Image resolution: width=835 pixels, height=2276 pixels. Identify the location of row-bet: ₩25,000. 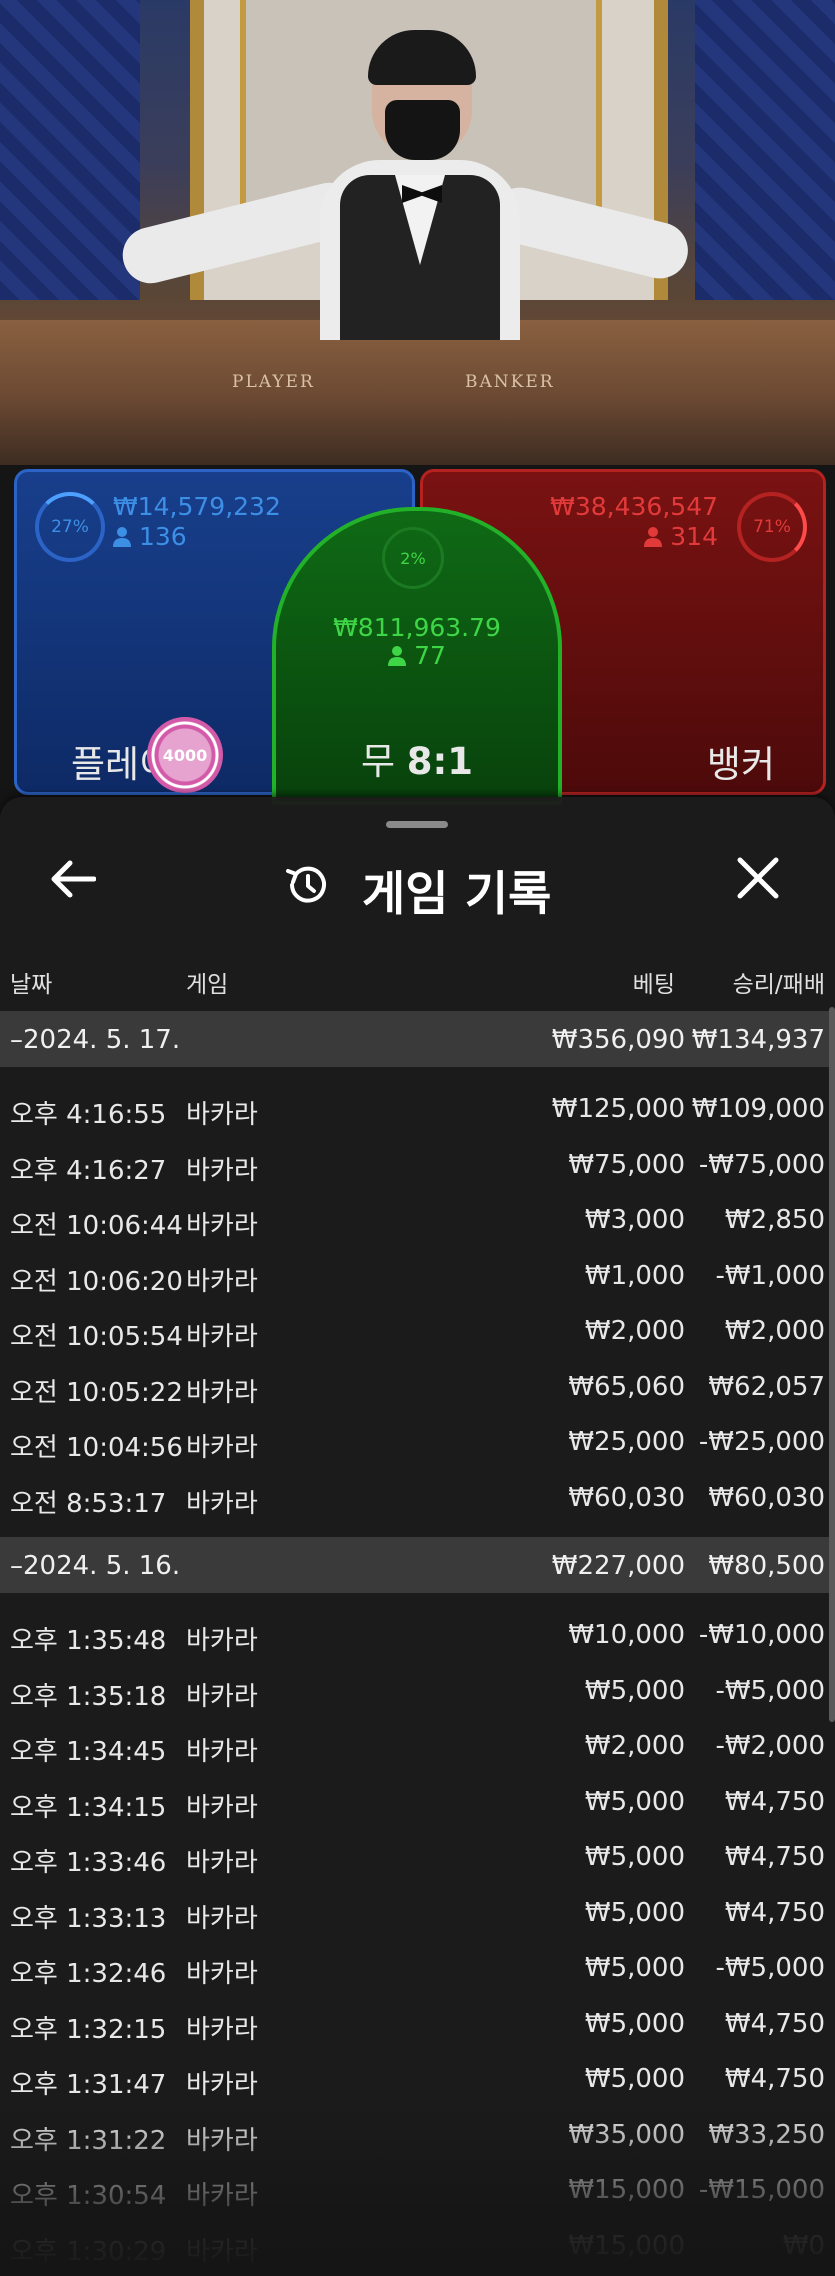
(626, 1442).